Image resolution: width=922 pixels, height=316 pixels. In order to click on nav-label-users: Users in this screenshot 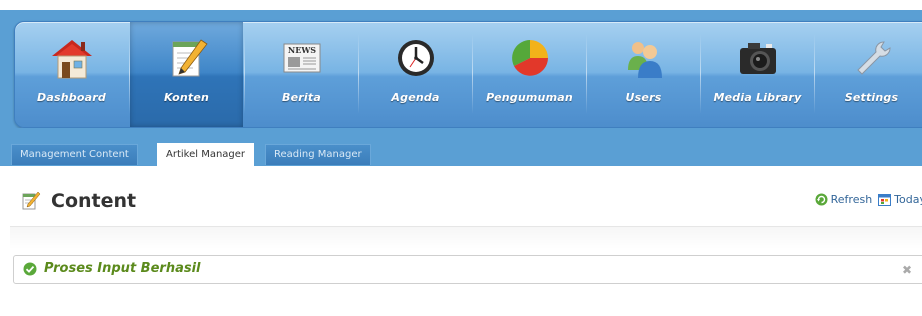, I will do `click(643, 97)`.